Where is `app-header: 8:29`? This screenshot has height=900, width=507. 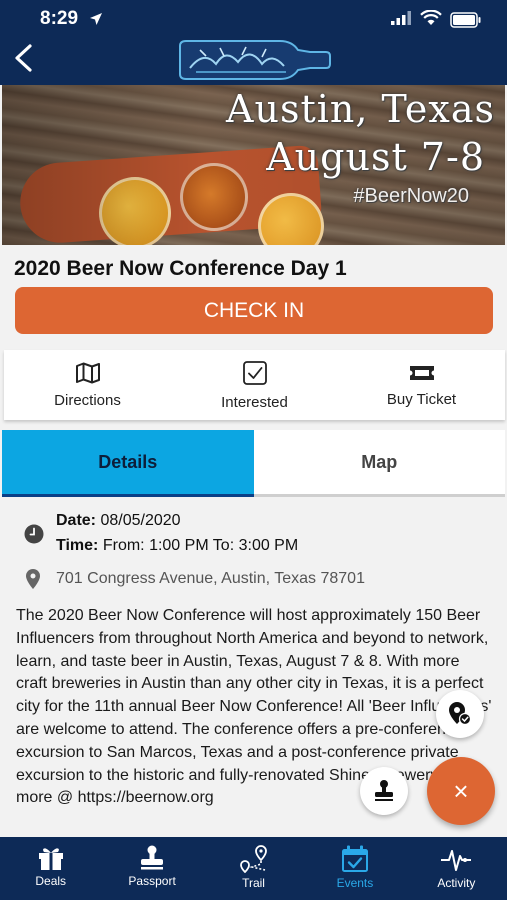
app-header: 8:29 is located at coordinates (253, 42).